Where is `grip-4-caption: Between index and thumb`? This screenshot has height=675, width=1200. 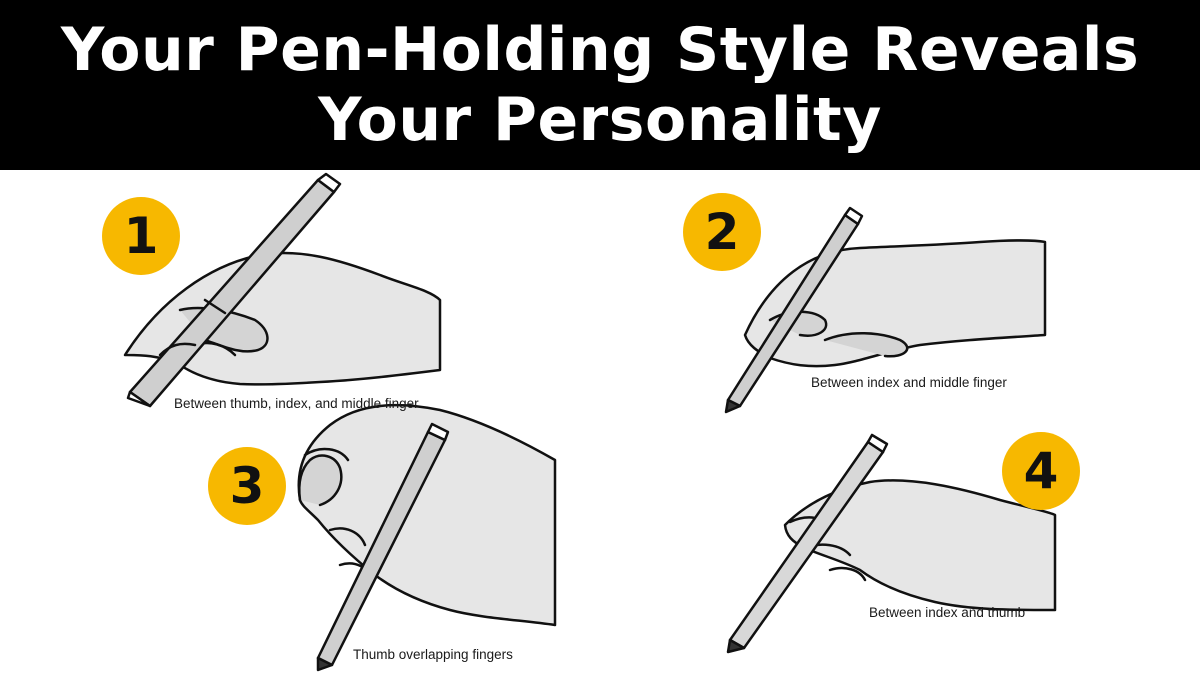
grip-4-caption: Between index and thumb is located at coordinates (947, 612).